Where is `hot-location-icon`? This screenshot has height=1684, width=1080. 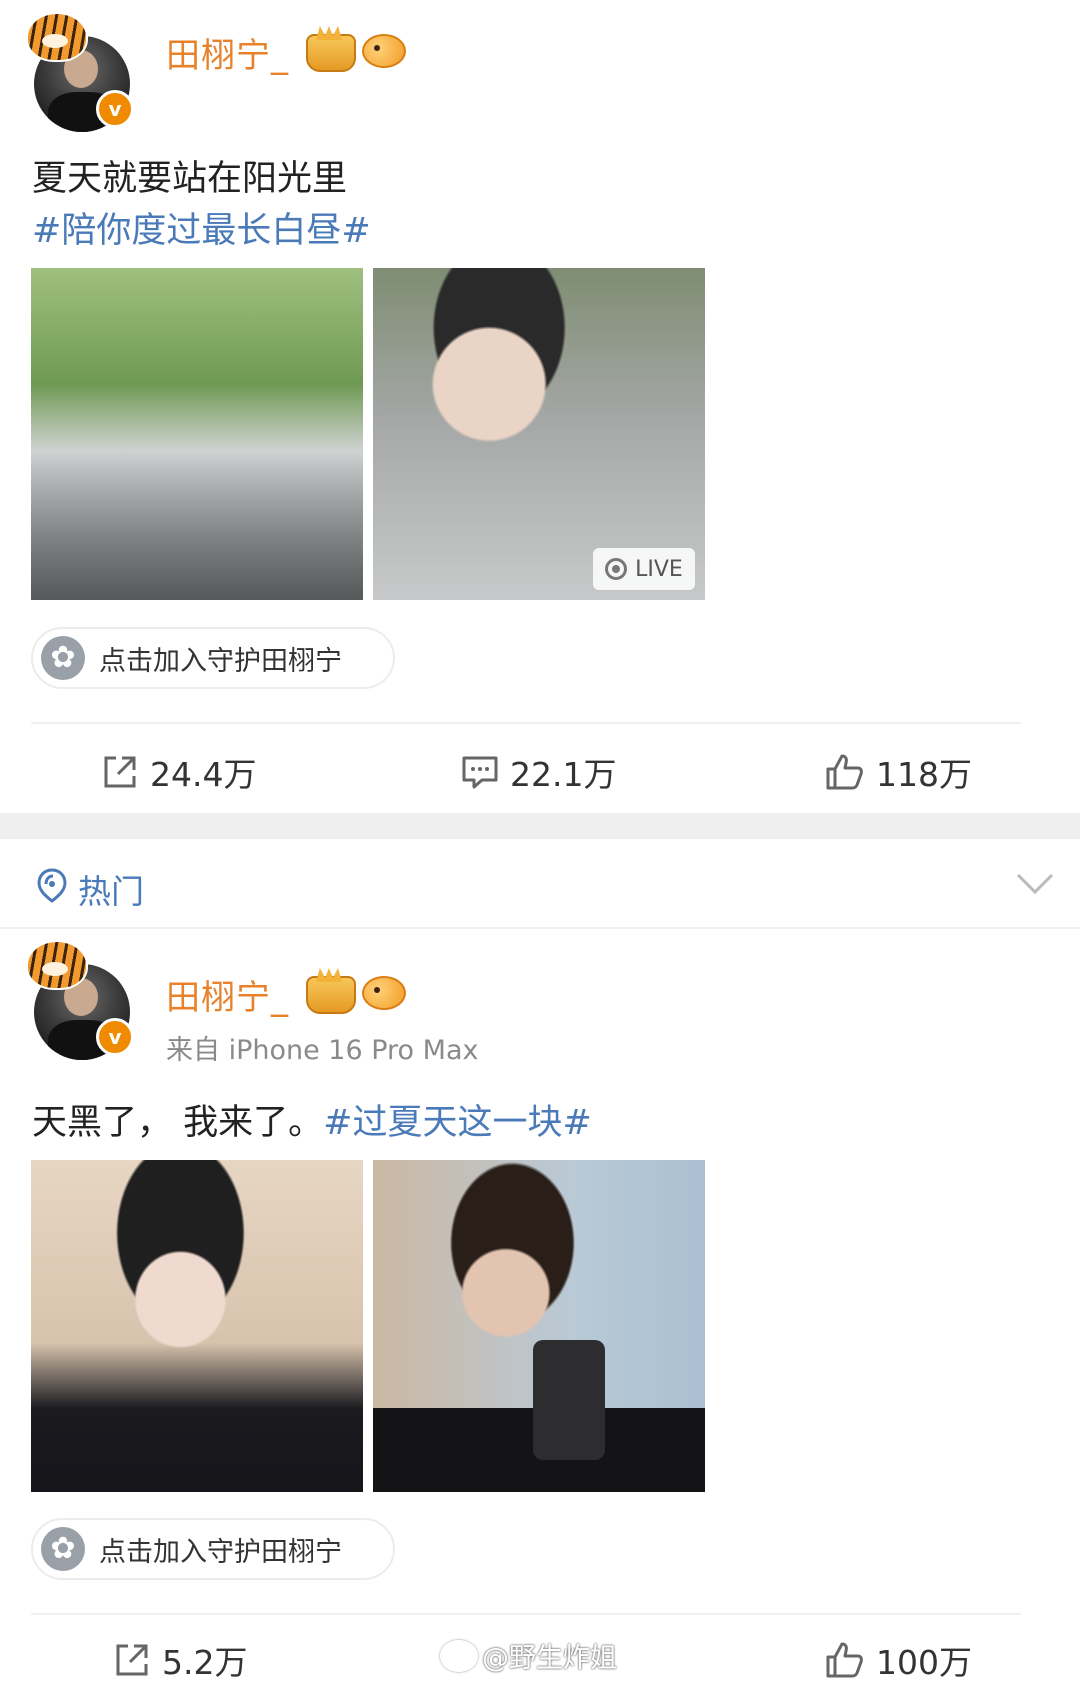
hot-location-icon is located at coordinates (52, 885).